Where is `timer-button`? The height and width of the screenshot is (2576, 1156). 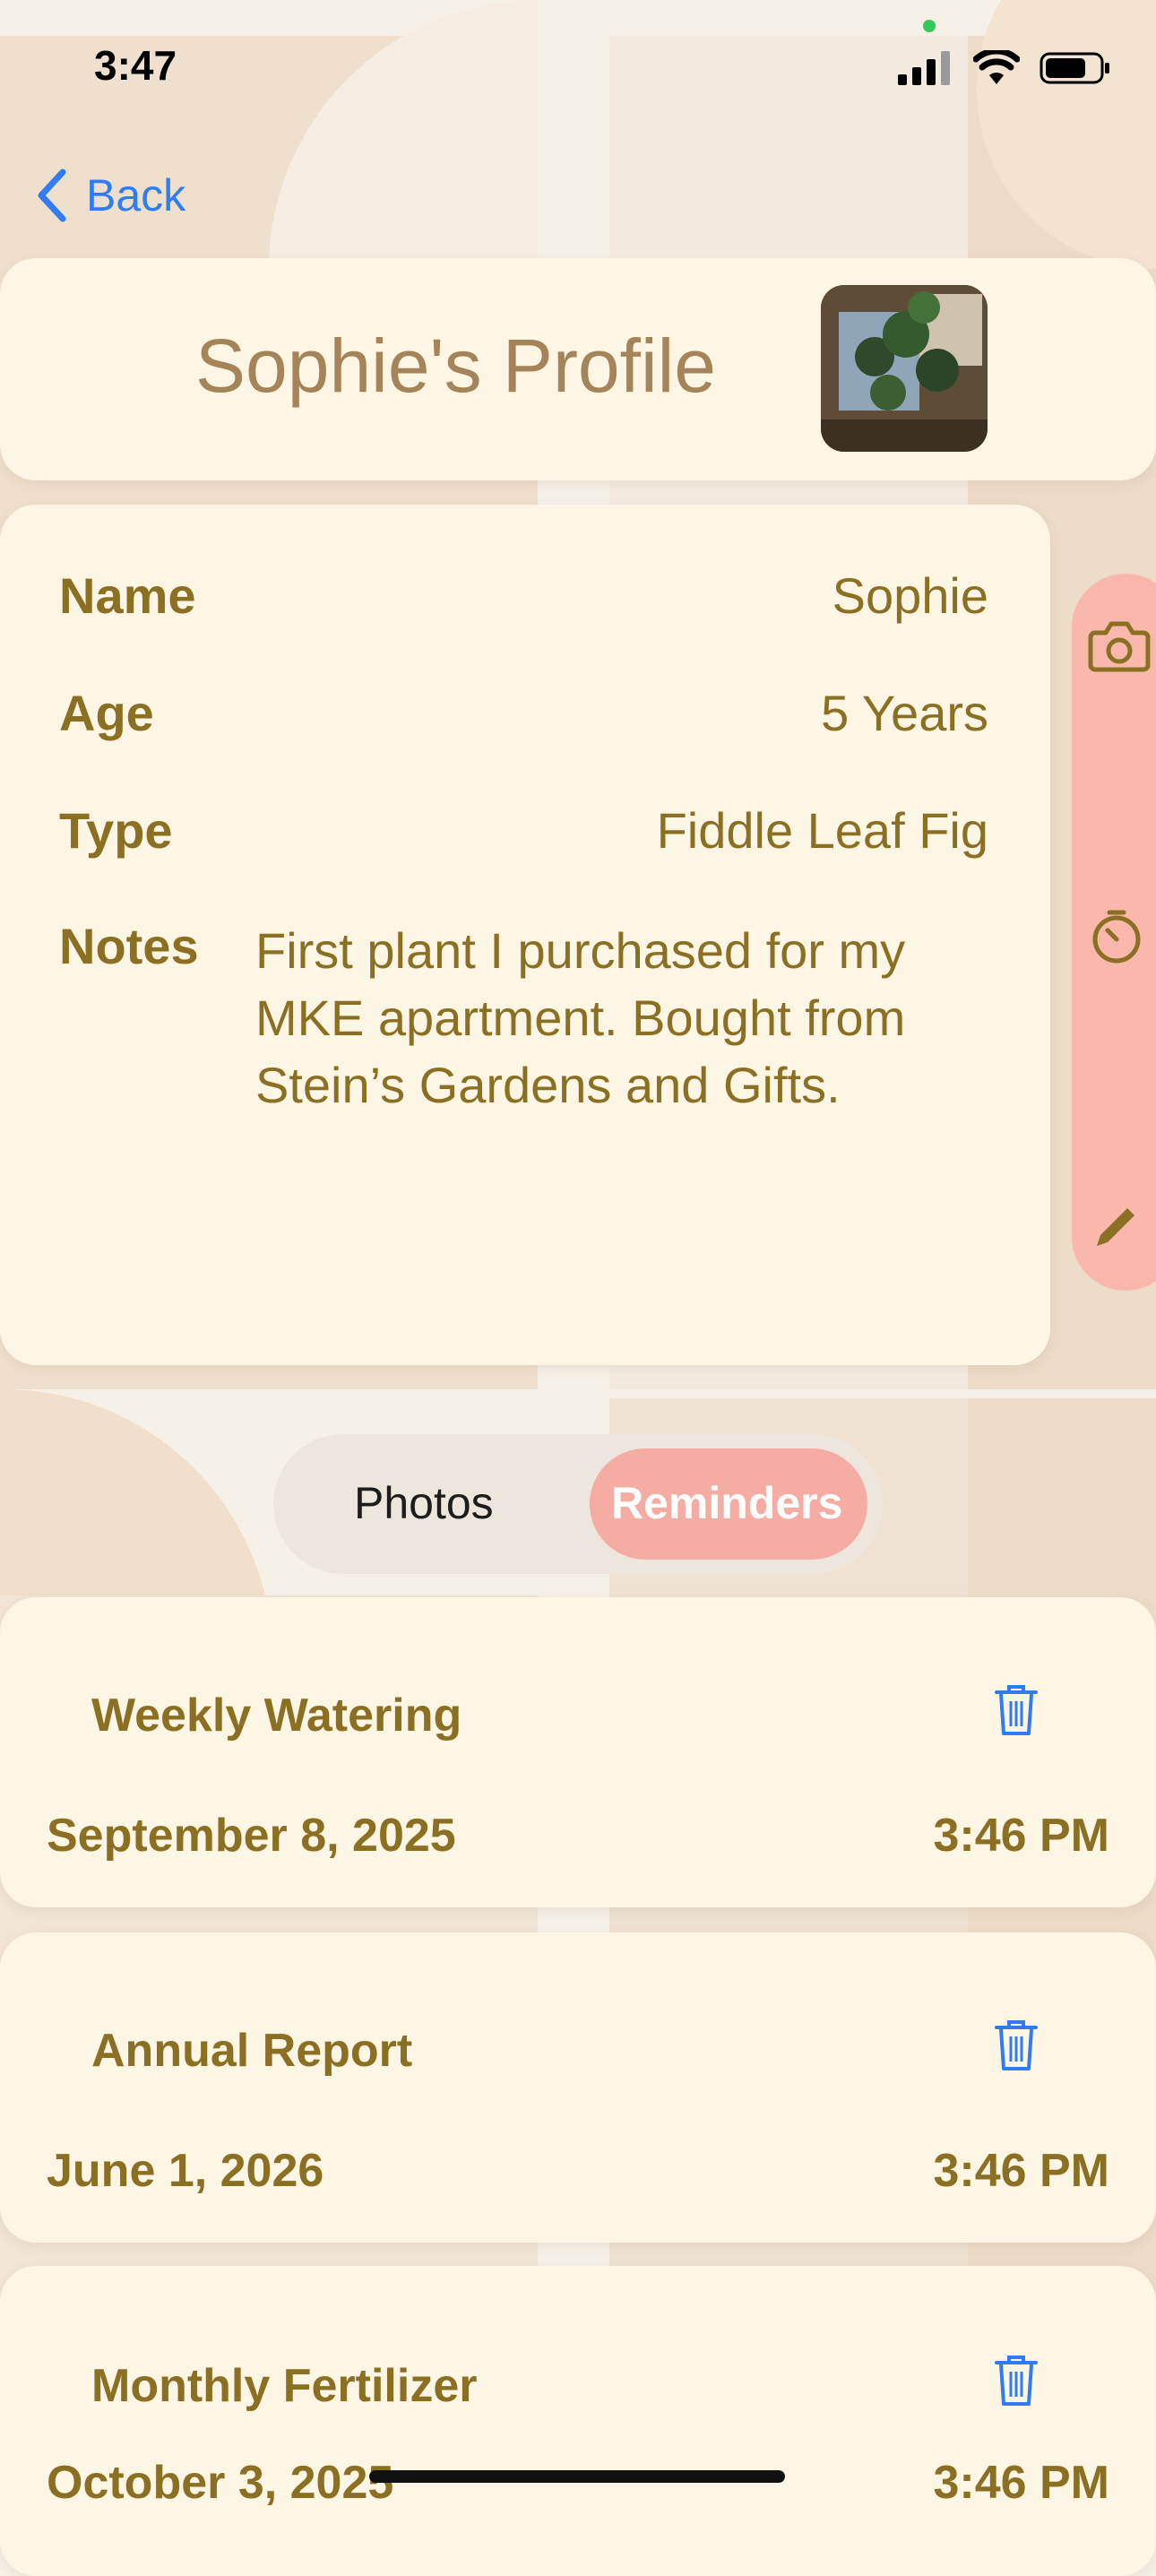
timer-button is located at coordinates (1117, 938).